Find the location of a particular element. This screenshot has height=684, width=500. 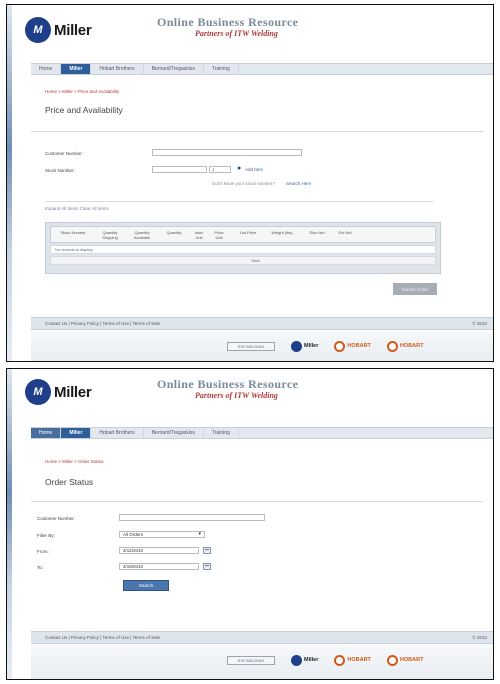

expand-clear-links: Expand All Items Clear All Items is located at coordinates (77, 208).